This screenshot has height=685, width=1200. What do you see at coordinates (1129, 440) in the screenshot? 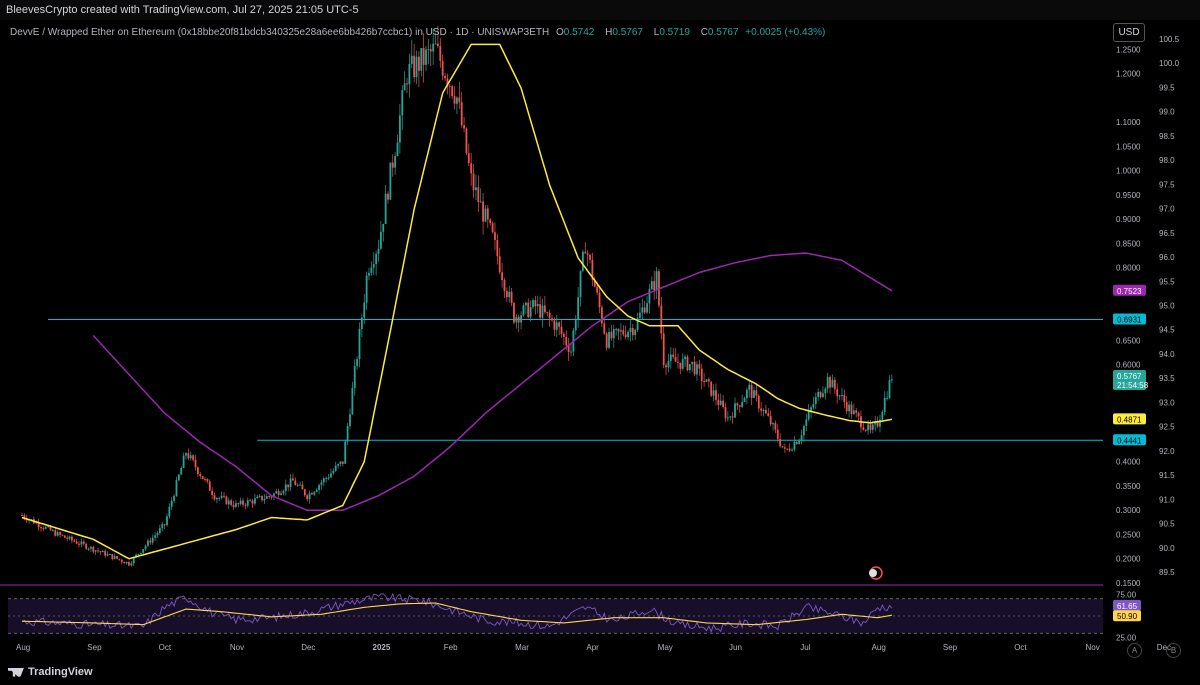
I see `price-label-text: 0.4441` at bounding box center [1129, 440].